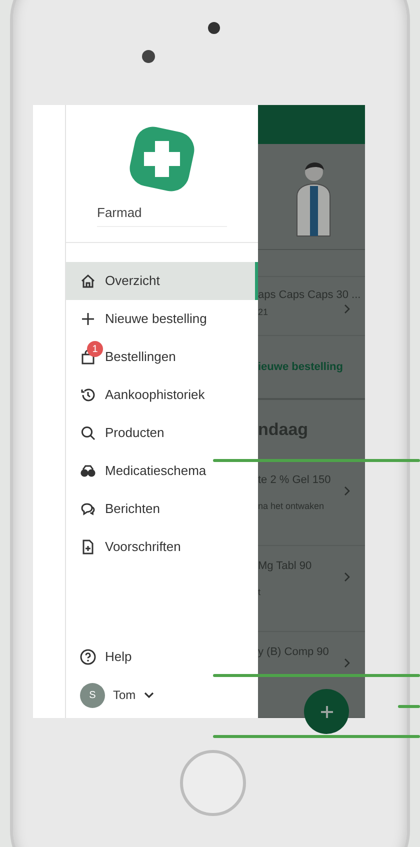 The width and height of the screenshot is (420, 847). Describe the element at coordinates (92, 695) in the screenshot. I see `avatar: S` at that location.